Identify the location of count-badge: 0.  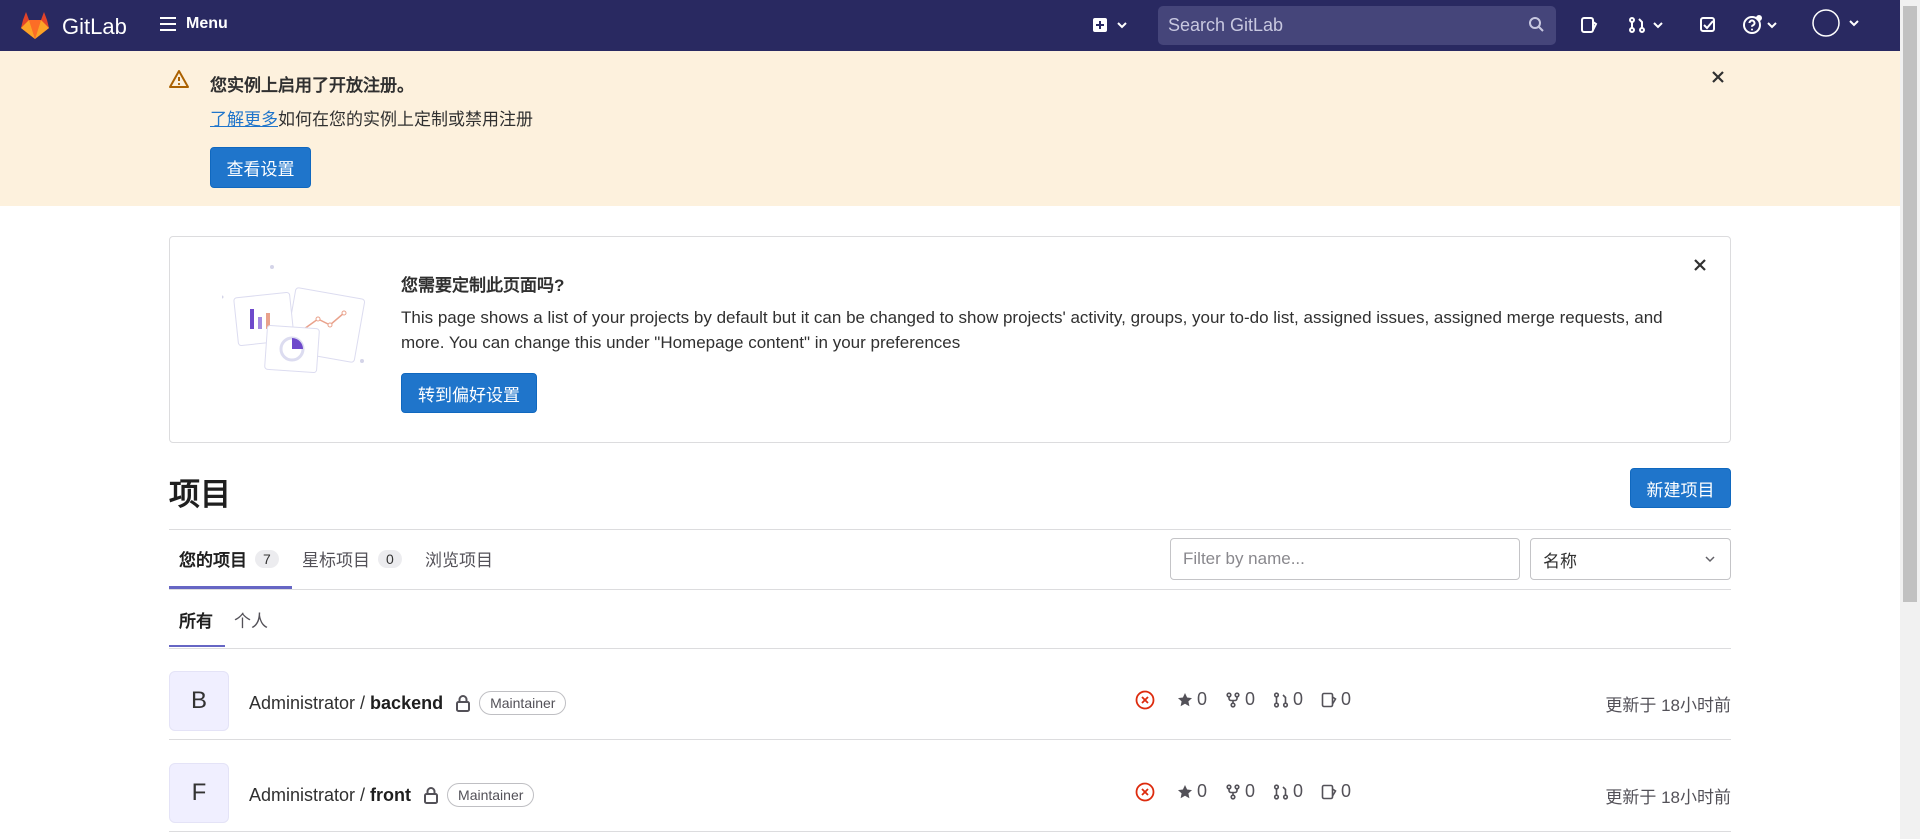
(390, 558).